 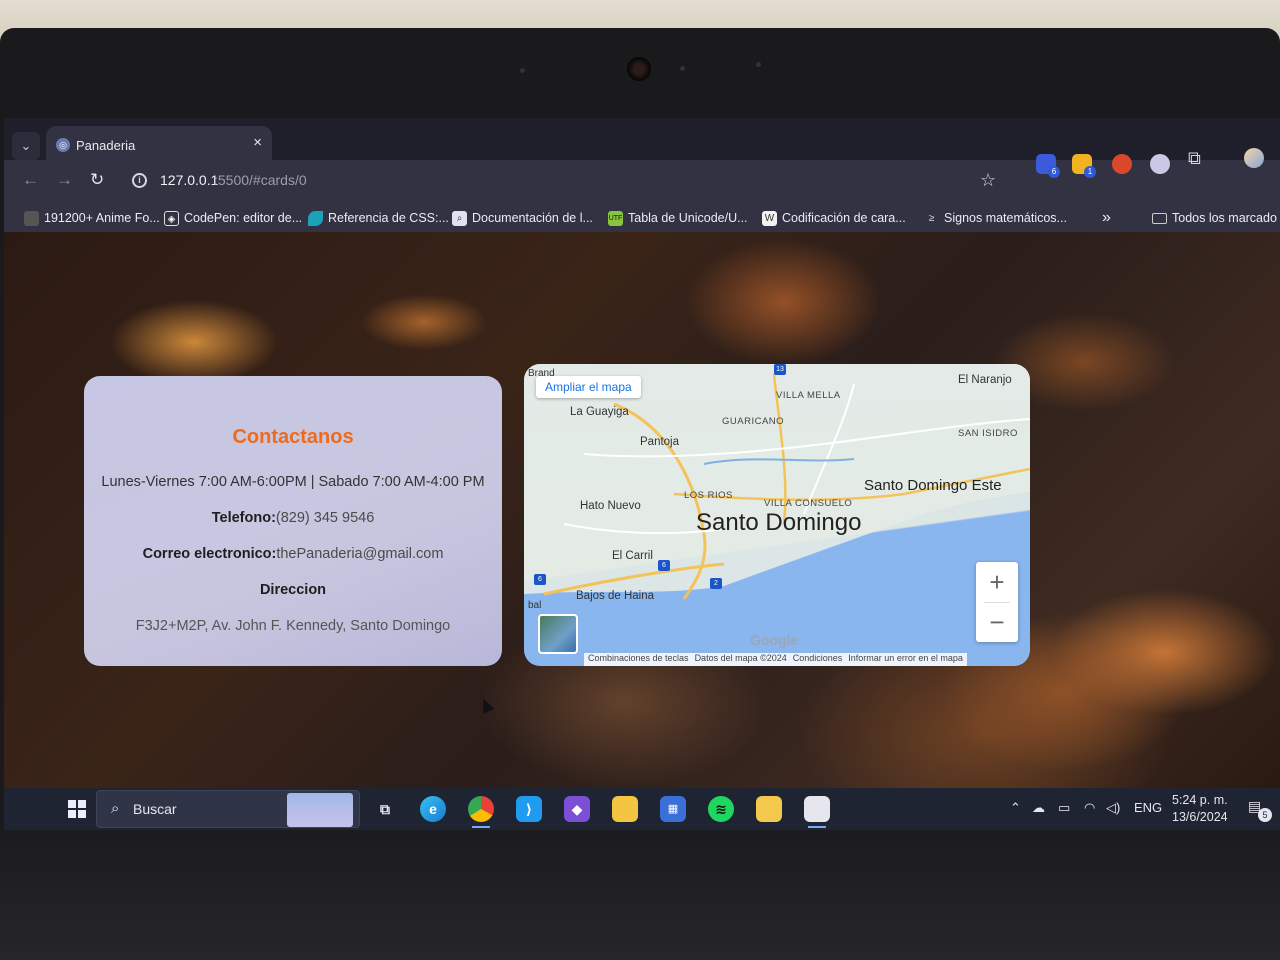 I want to click on back-arrow-icon: ←, so click(x=30, y=180).